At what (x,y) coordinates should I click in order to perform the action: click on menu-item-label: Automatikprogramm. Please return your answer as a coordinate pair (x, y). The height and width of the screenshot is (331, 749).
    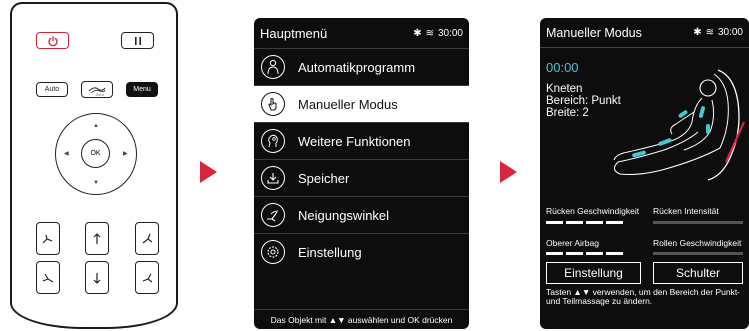
    Looking at the image, I should click on (357, 67).